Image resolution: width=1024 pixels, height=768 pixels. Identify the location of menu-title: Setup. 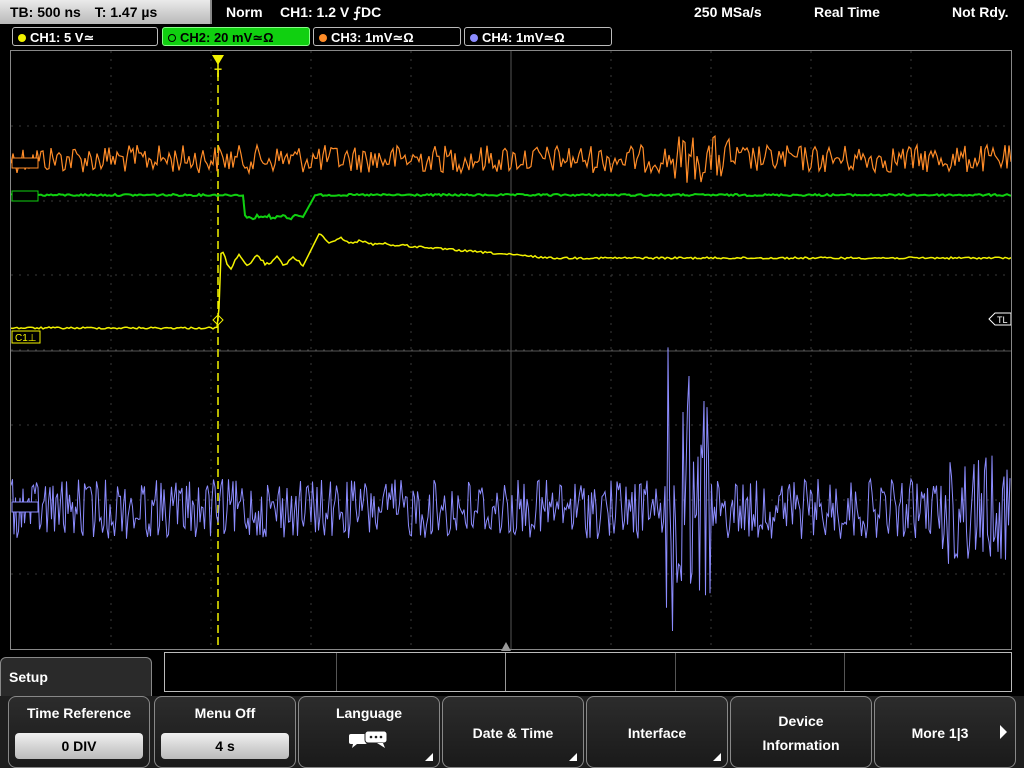
(76, 678).